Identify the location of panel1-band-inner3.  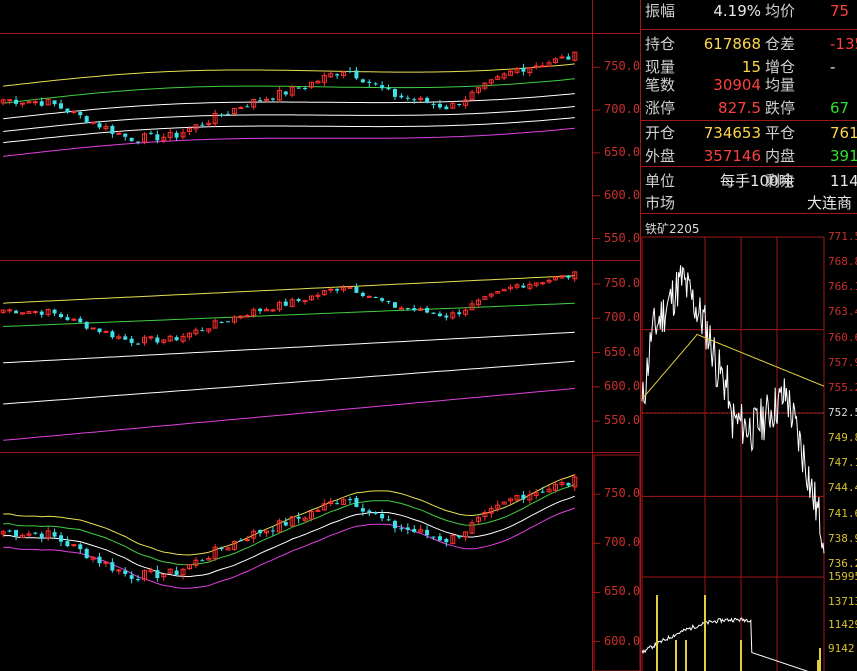
(289, 130).